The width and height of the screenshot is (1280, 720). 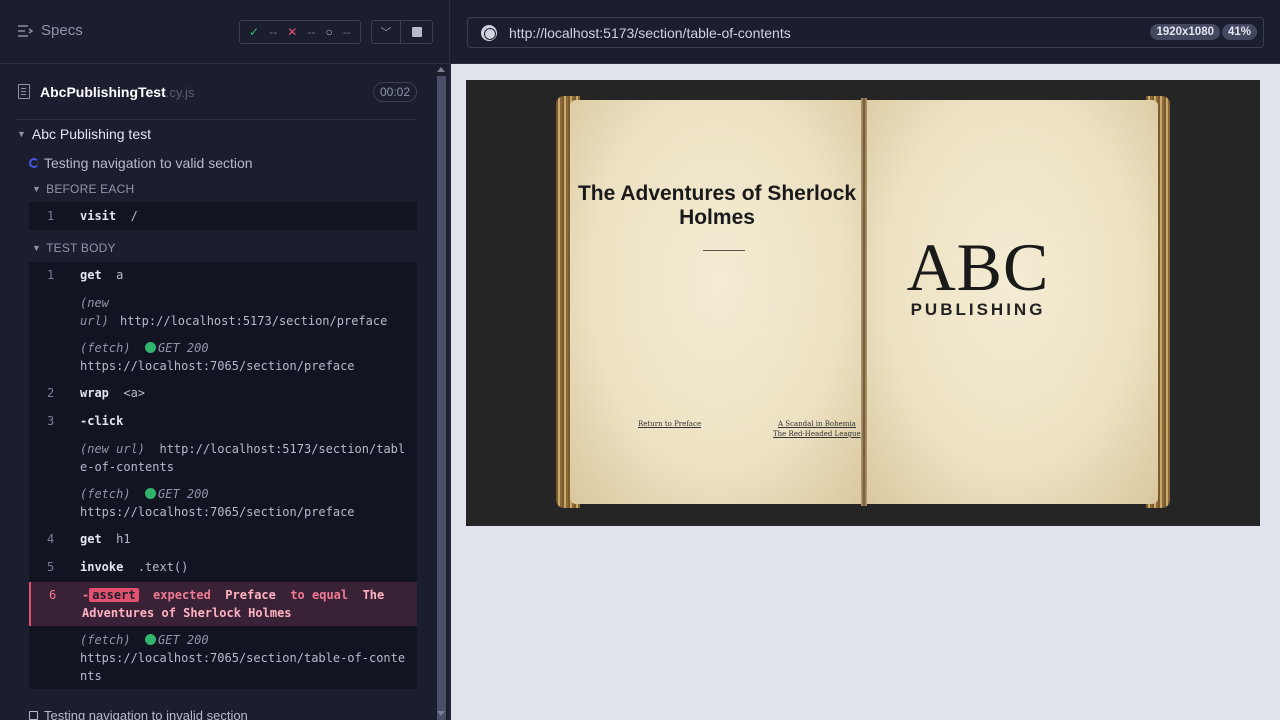 I want to click on command-arg: a, so click(x=120, y=275).